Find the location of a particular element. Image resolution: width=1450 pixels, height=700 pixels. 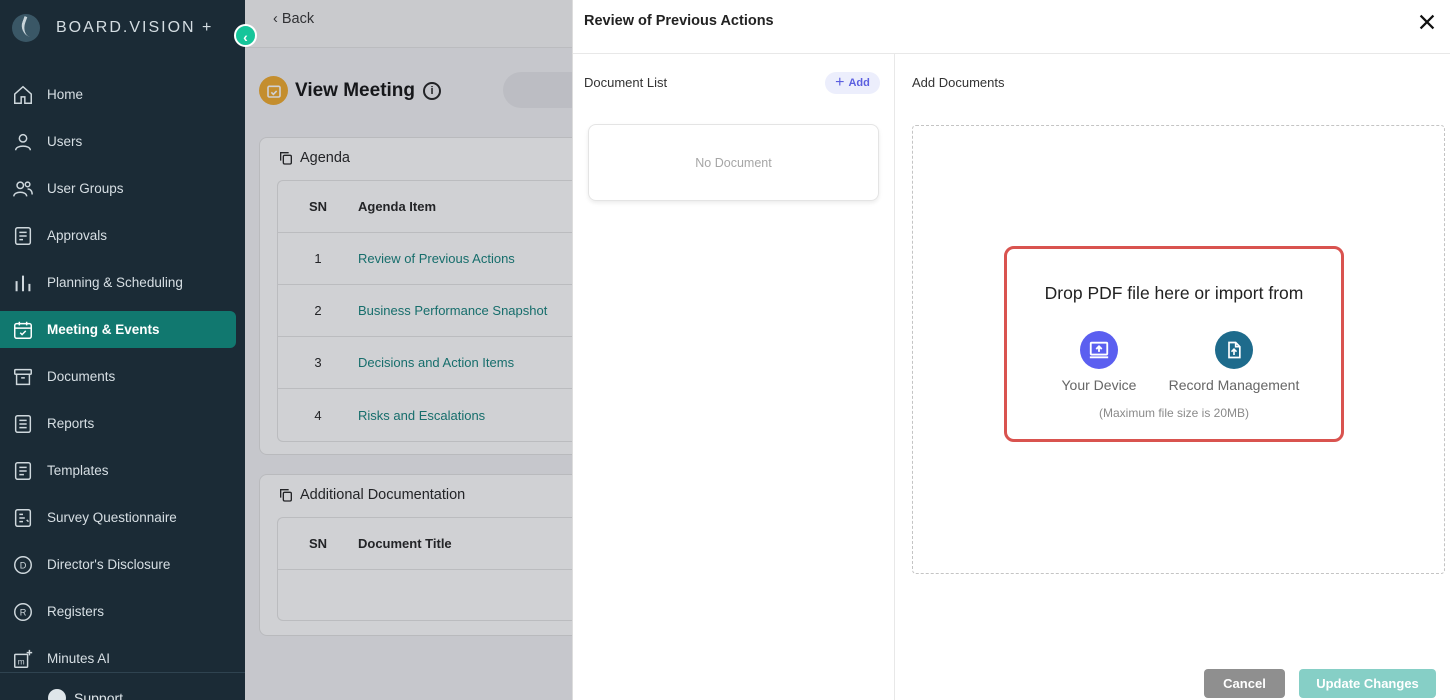

page-title: View Meeting i is located at coordinates (350, 90).